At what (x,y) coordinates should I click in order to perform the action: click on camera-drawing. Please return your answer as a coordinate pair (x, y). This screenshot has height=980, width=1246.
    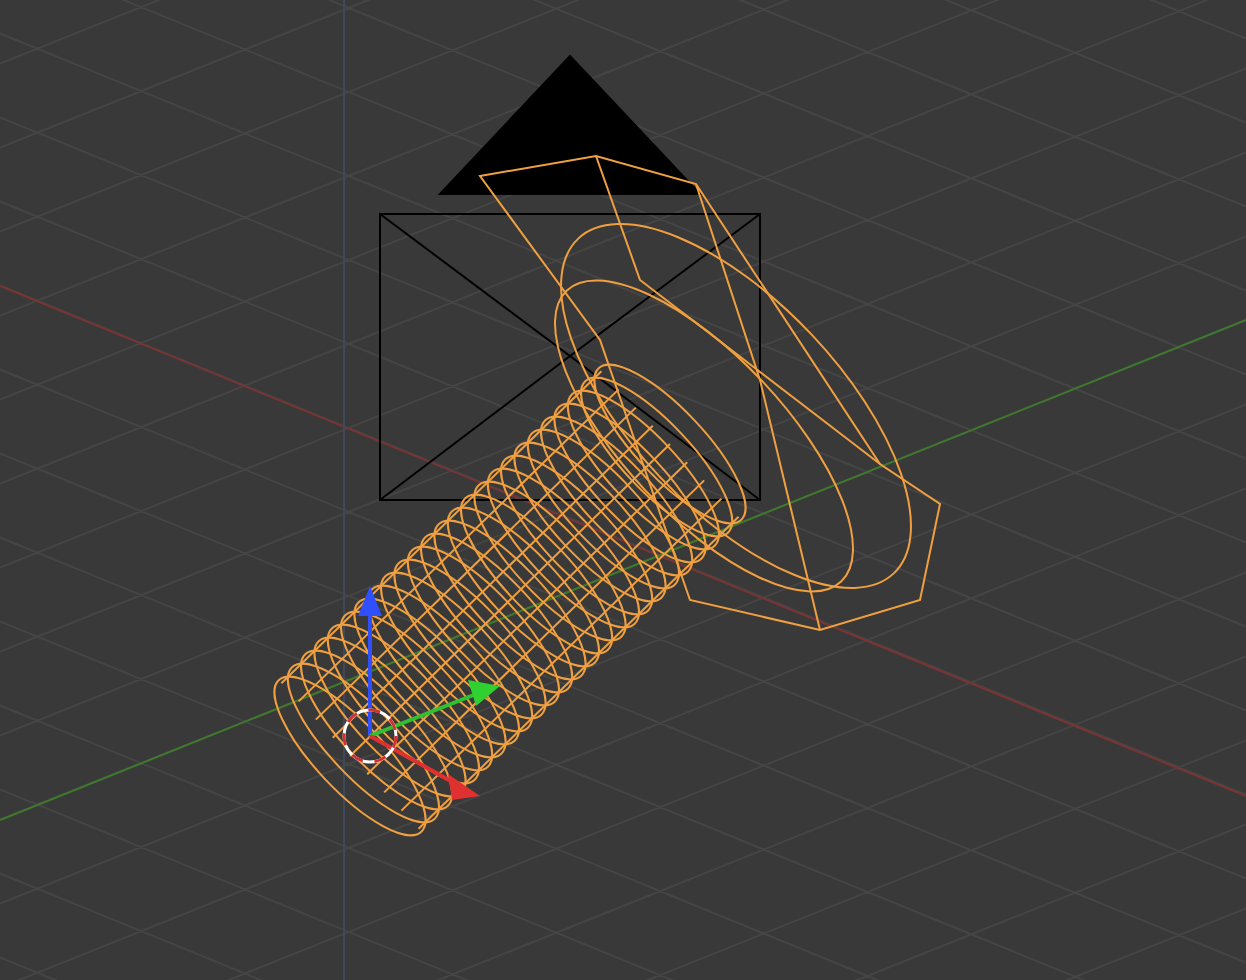
    Looking at the image, I should click on (570, 277).